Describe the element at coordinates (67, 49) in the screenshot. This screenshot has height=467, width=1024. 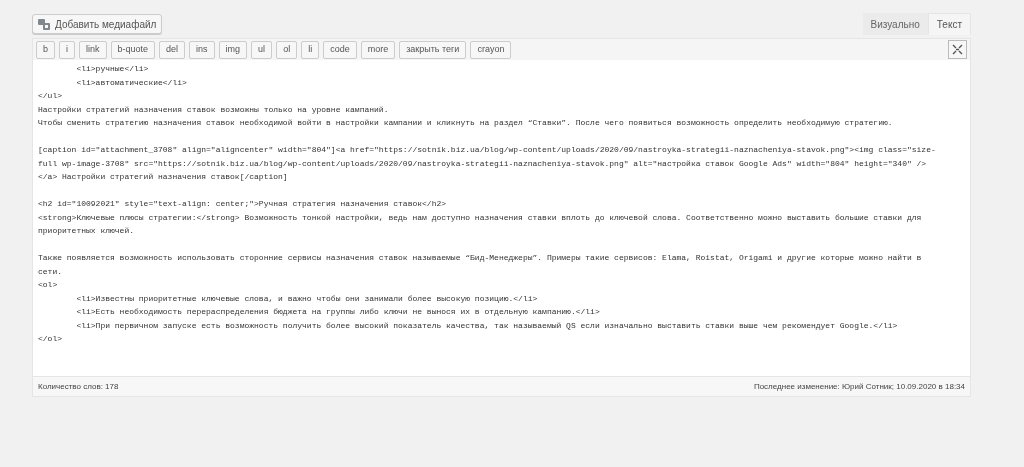
I see `format-button: i` at that location.